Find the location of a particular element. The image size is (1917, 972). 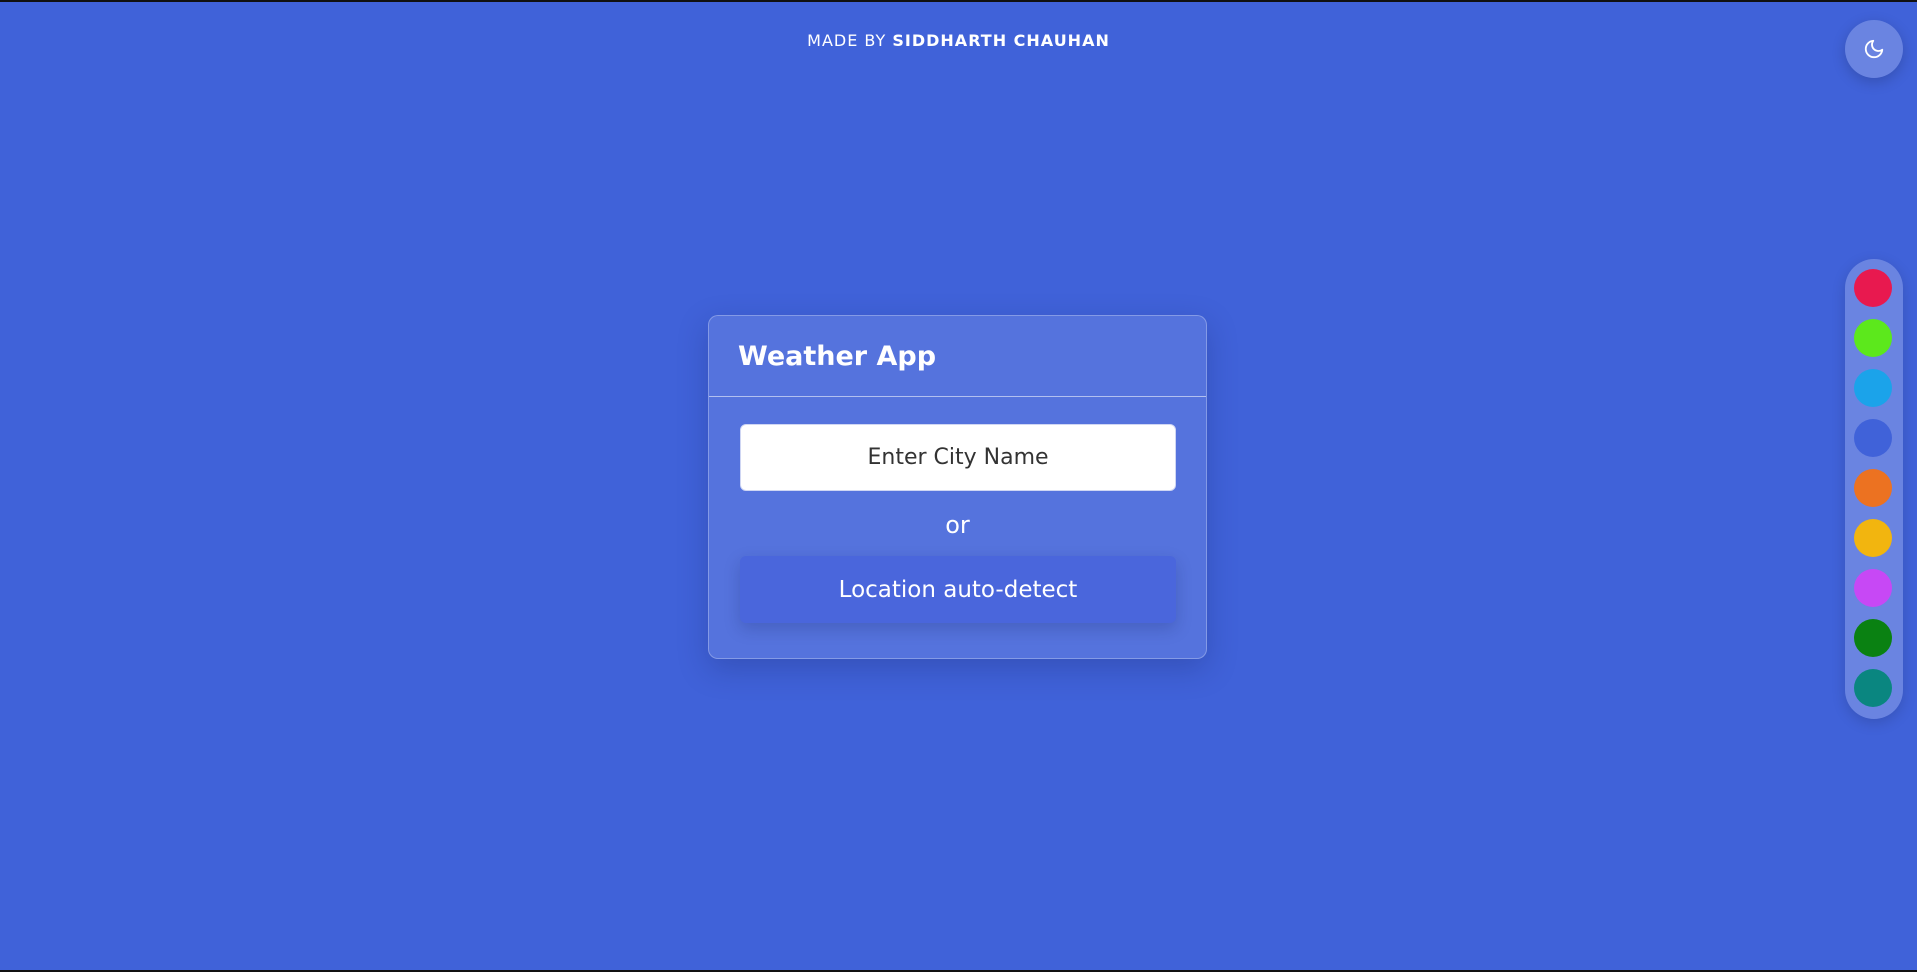

credit-author: SIDDHARTH CHAUHAN is located at coordinates (1001, 40).